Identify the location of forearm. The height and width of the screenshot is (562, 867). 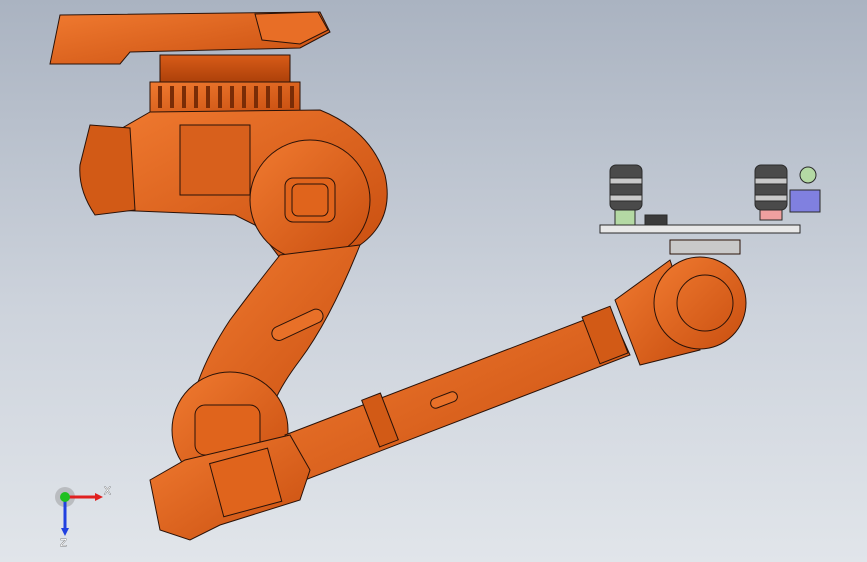
(457, 393).